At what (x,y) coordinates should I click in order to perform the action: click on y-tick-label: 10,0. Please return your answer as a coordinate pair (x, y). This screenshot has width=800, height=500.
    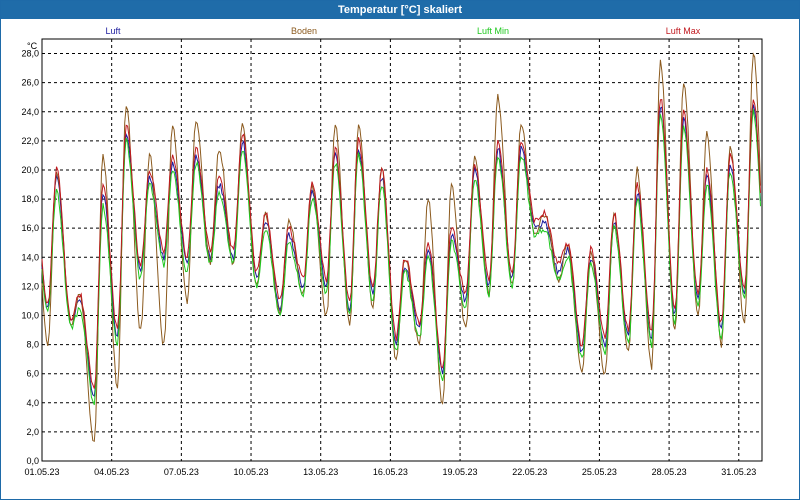
    Looking at the image, I should click on (30, 315).